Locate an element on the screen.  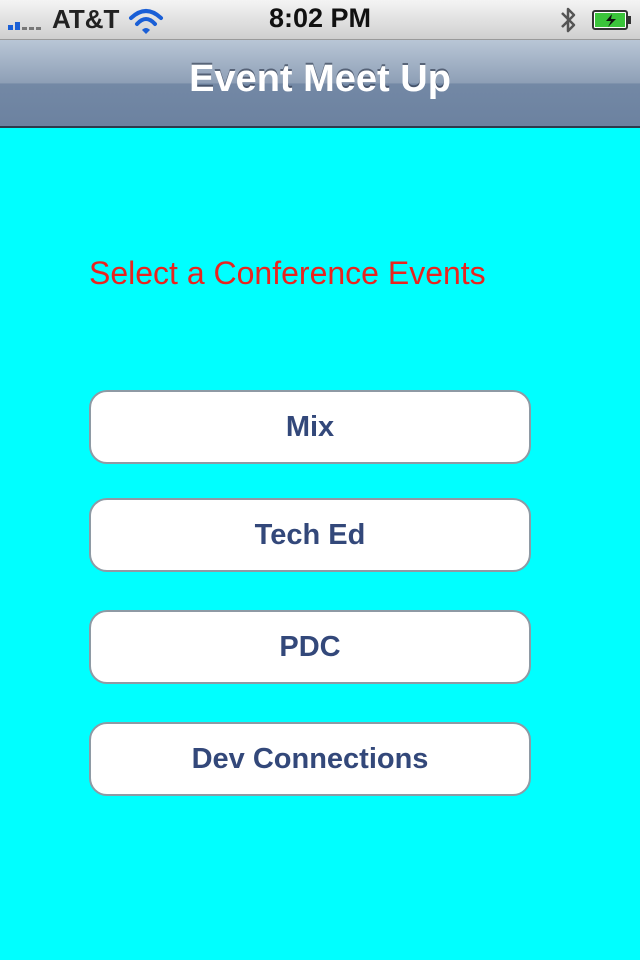
dev-connections-button: Dev Connections is located at coordinates (310, 759).